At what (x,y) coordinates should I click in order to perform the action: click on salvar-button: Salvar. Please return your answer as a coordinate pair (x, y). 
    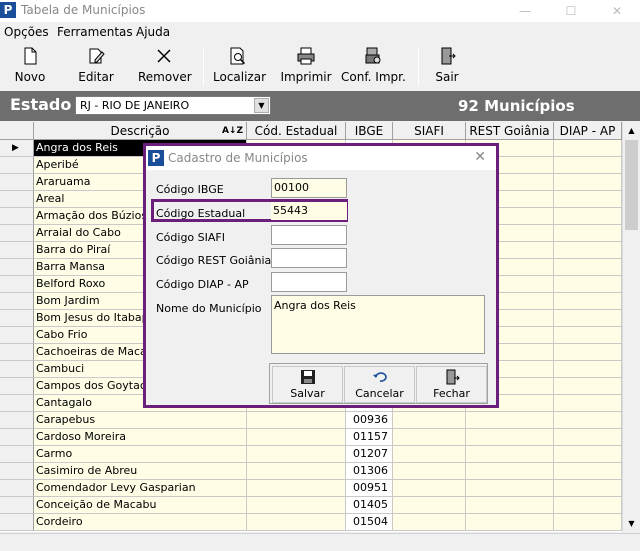
    Looking at the image, I should click on (307, 384).